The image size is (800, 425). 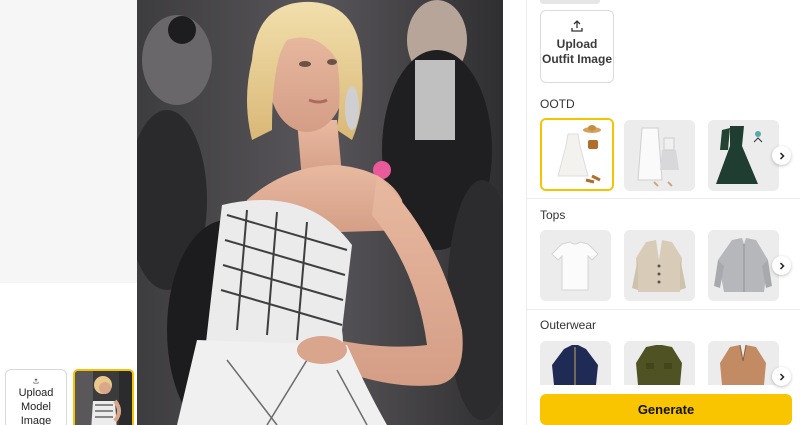 What do you see at coordinates (36, 406) in the screenshot?
I see `upload-model-label: Upload Model Image` at bounding box center [36, 406].